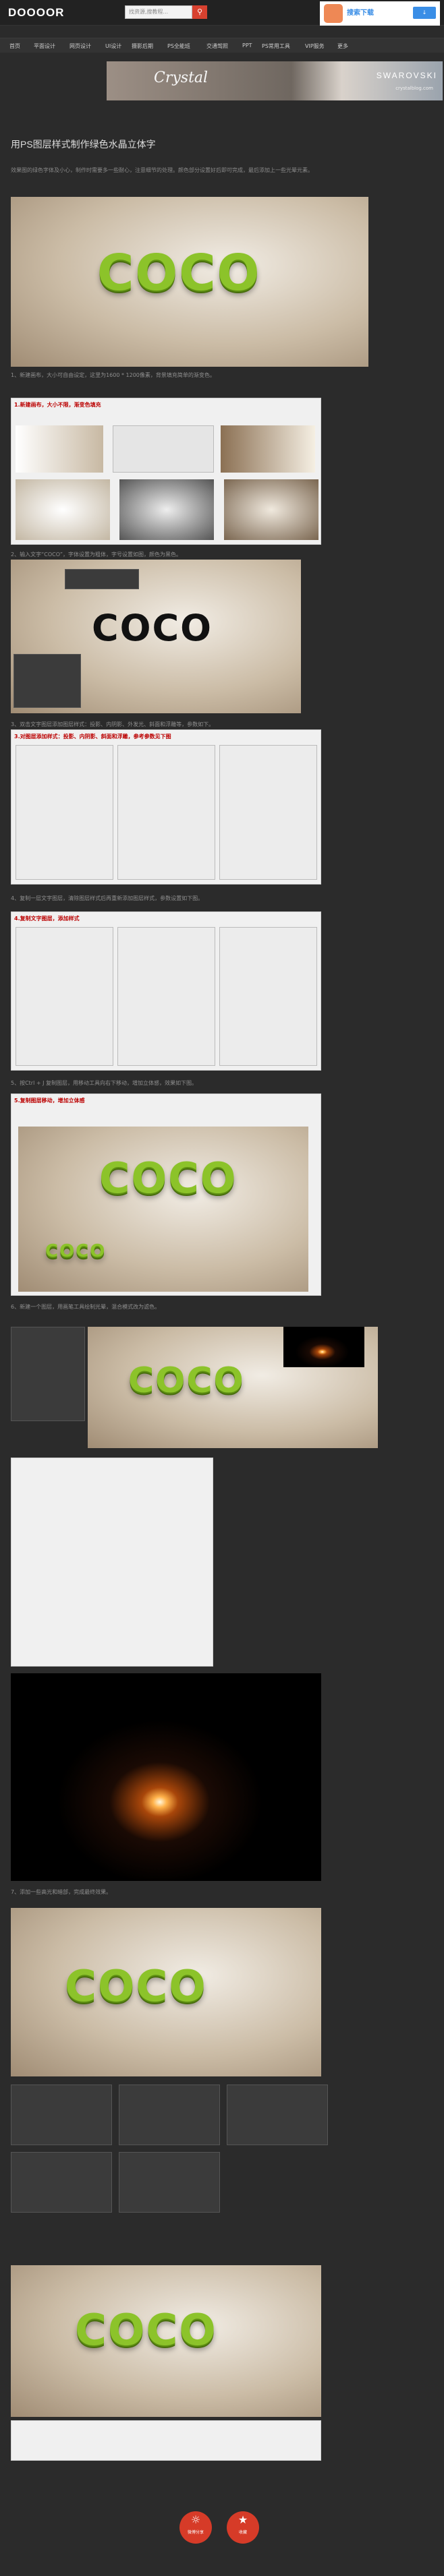  I want to click on step-2-text: 2、输入文字“COCO”，字体设置为粗体，字号设置如图，颜色为黑色。, so click(97, 554).